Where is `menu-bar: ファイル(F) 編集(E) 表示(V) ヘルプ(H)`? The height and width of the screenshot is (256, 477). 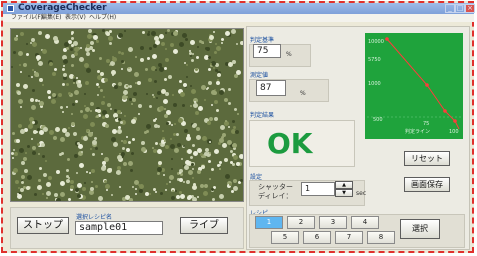
menu-bar: ファイル(F) 編集(E) 表示(V) ヘルプ(H) is located at coordinates (238, 18).